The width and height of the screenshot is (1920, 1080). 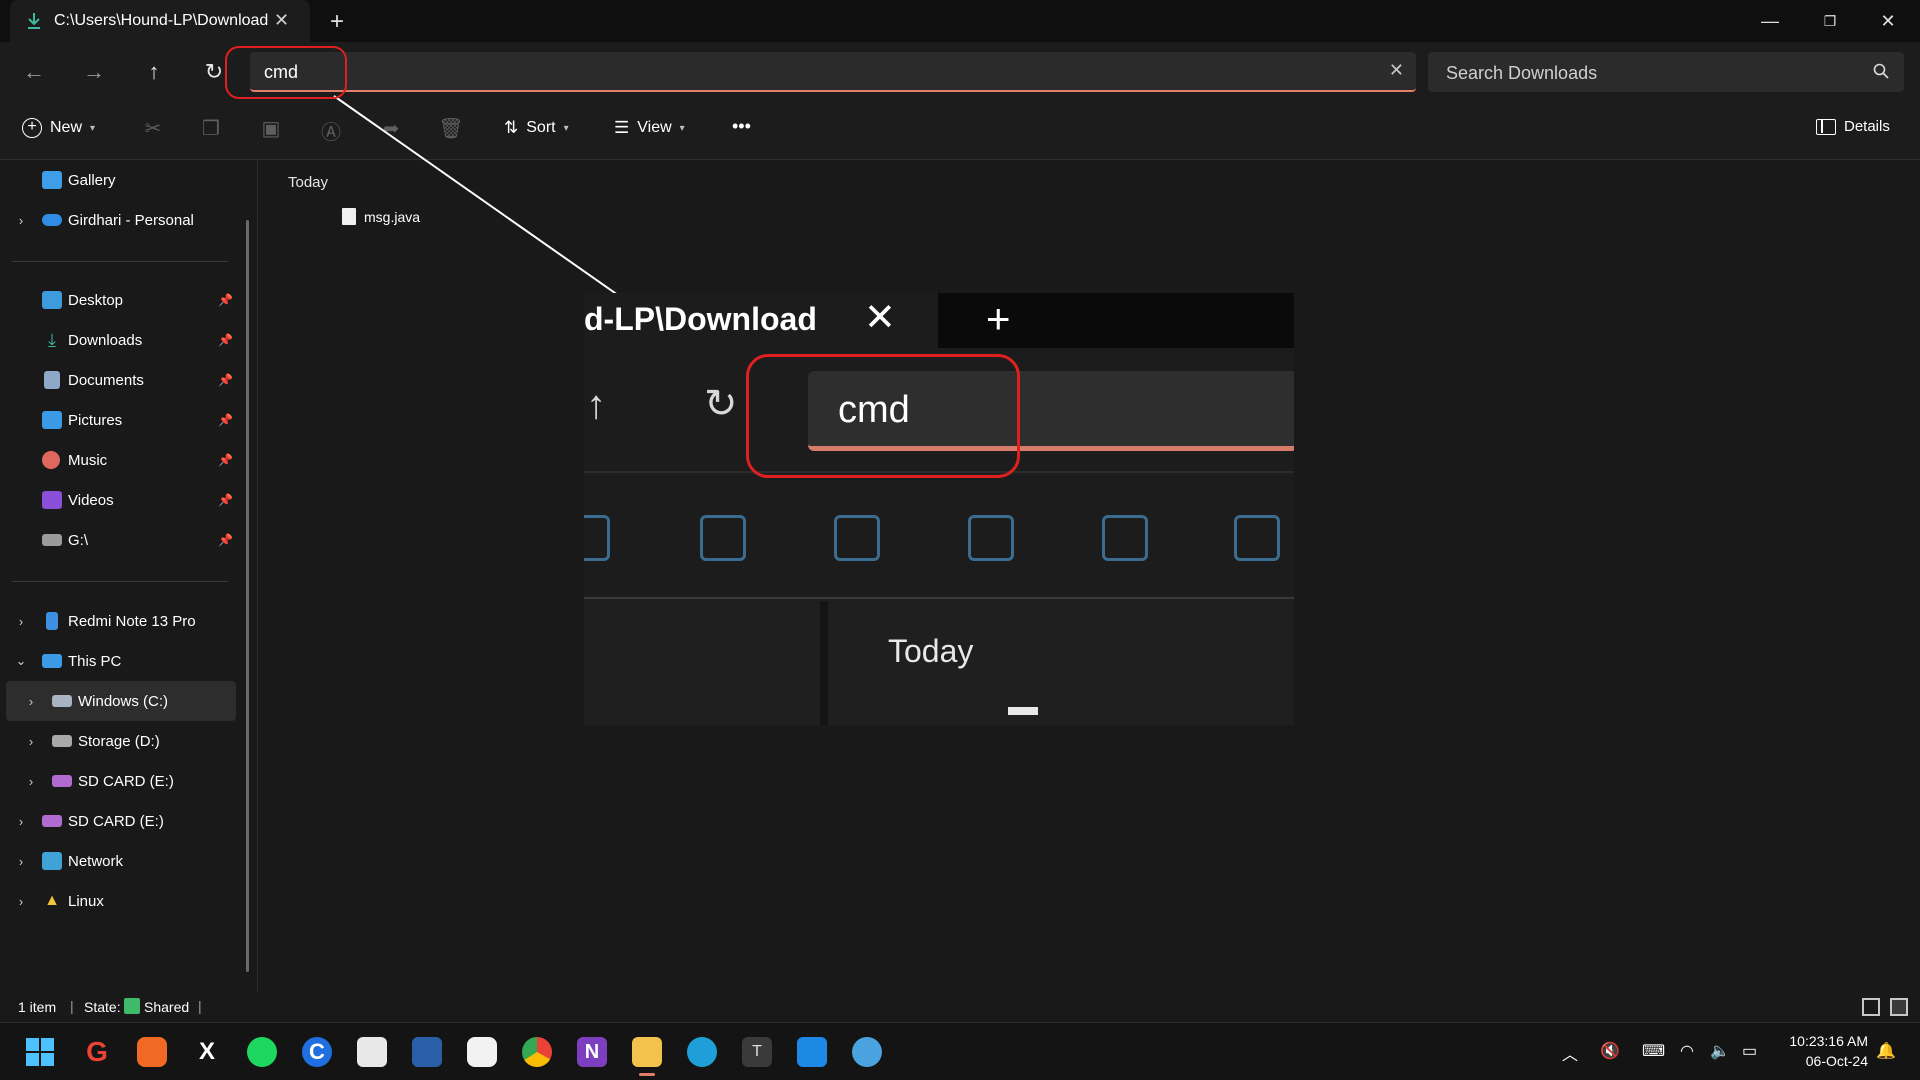 I want to click on copy-icon, so click(x=723, y=538).